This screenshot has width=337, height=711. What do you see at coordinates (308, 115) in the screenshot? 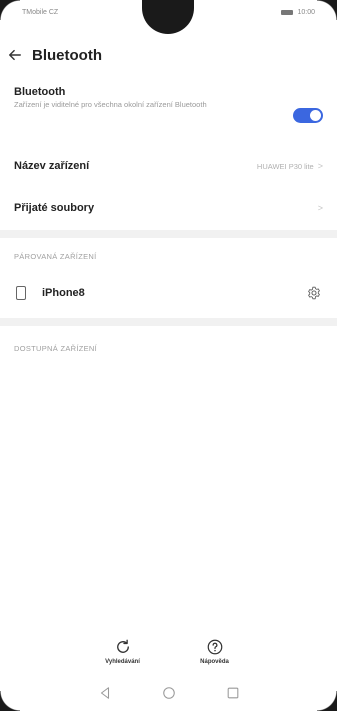
I see `bluetooth-switch` at bounding box center [308, 115].